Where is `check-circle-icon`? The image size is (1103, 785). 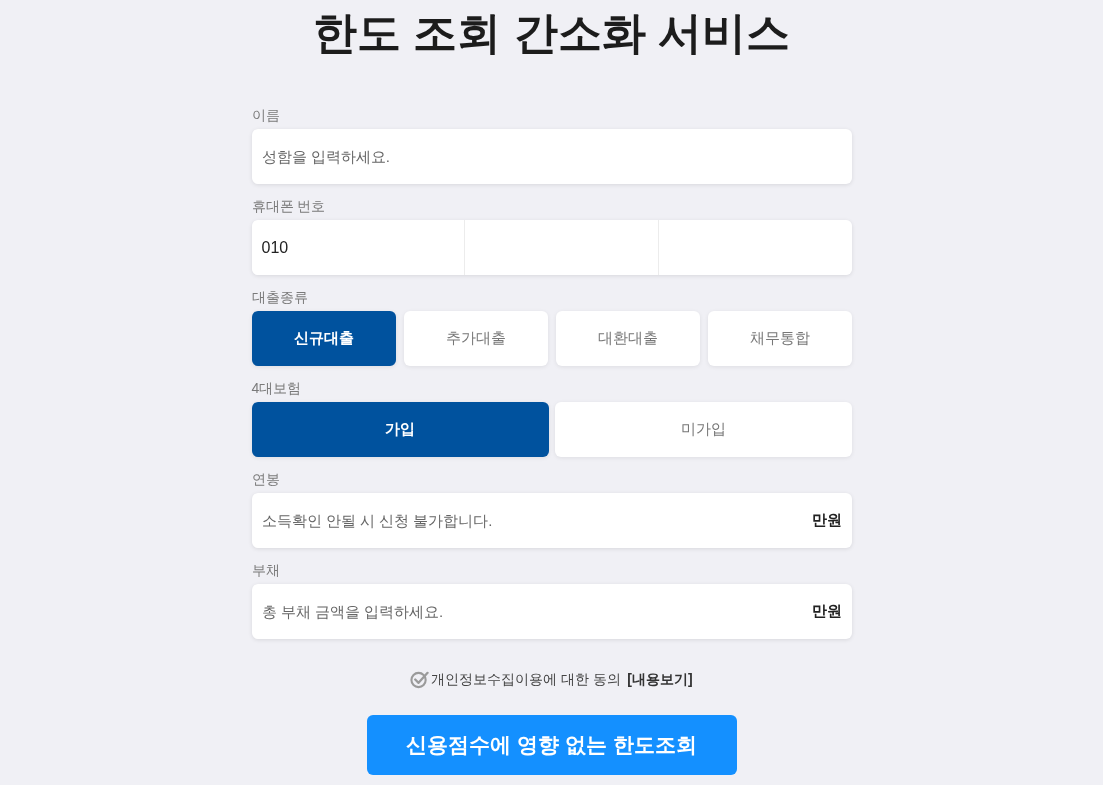
check-circle-icon is located at coordinates (420, 679).